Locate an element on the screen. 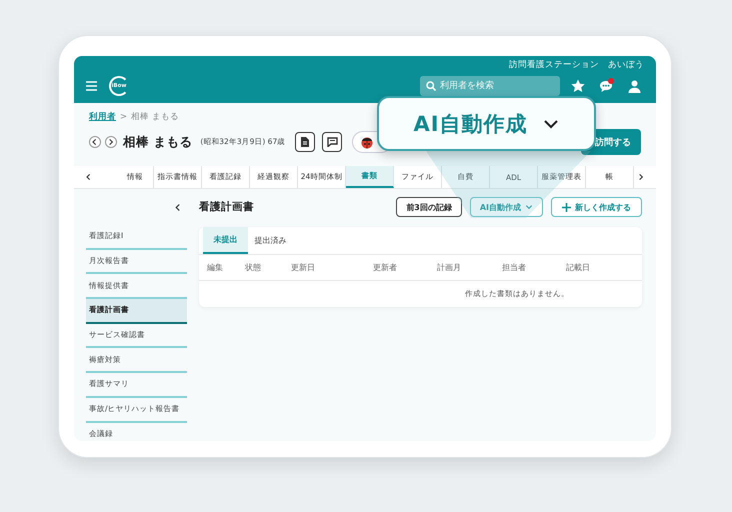 Image resolution: width=732 pixels, height=512 pixels. column-header: 状態 is located at coordinates (253, 267).